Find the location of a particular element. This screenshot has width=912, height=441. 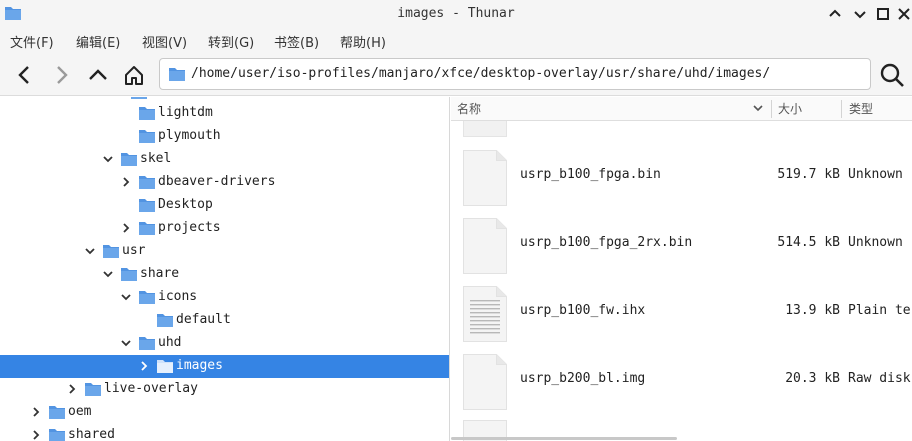

file-type: Raw disk is located at coordinates (879, 378).